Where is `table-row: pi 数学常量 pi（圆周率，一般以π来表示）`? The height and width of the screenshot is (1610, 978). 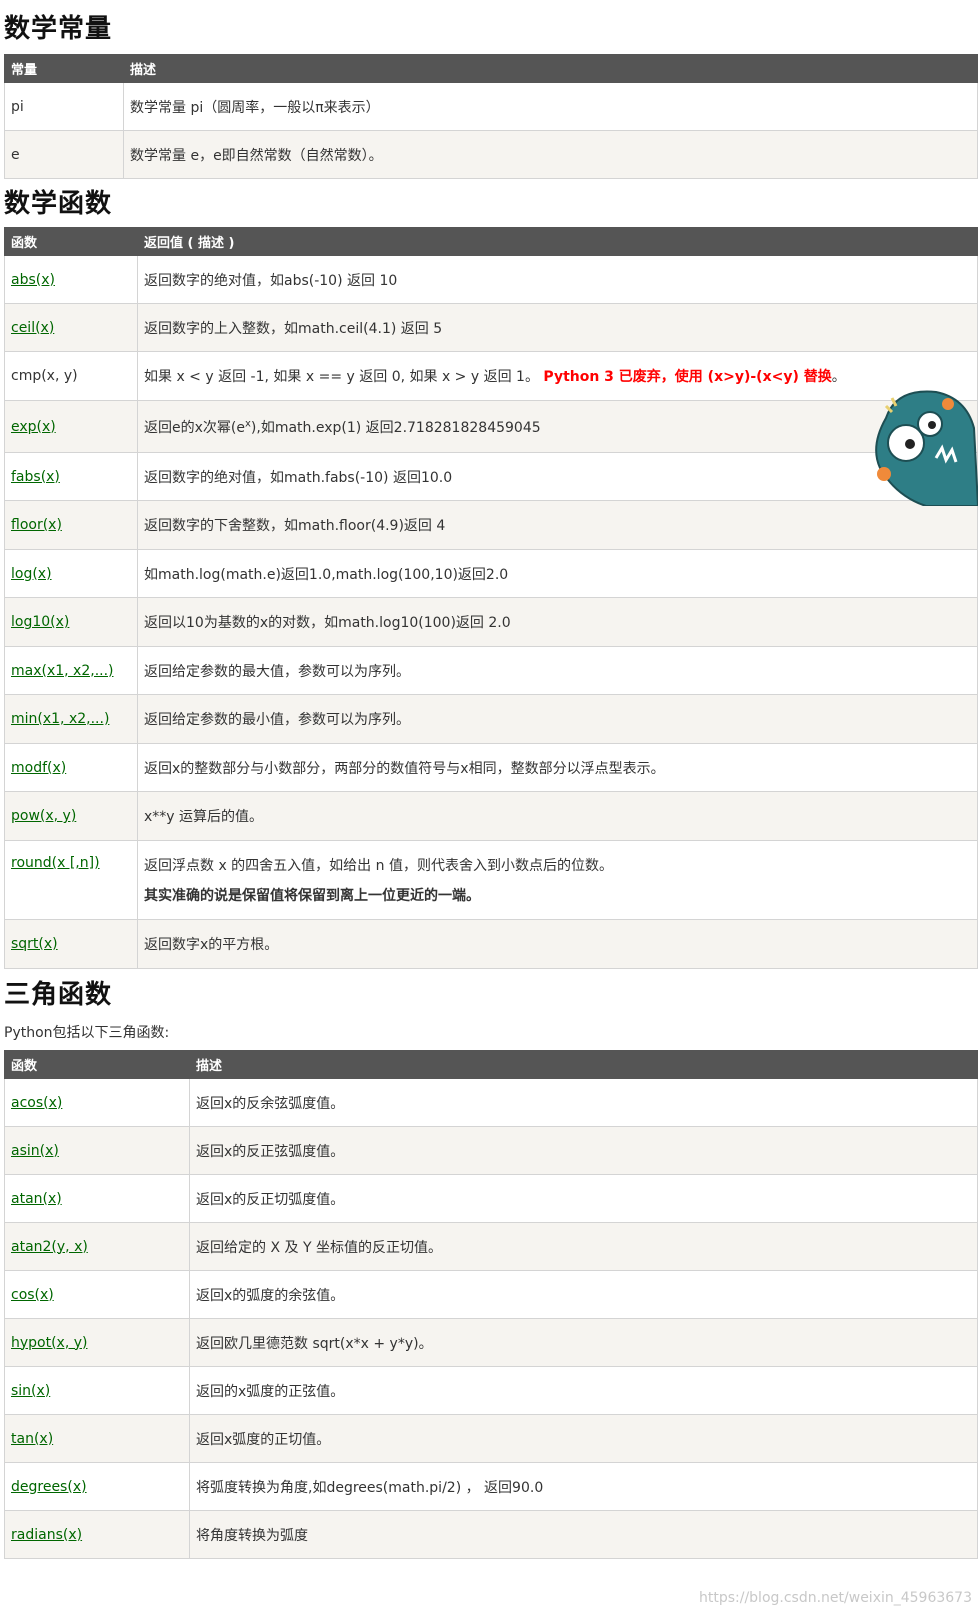
table-row: pi 数学常量 pi（圆周率，一般以π来表示） is located at coordinates (491, 106).